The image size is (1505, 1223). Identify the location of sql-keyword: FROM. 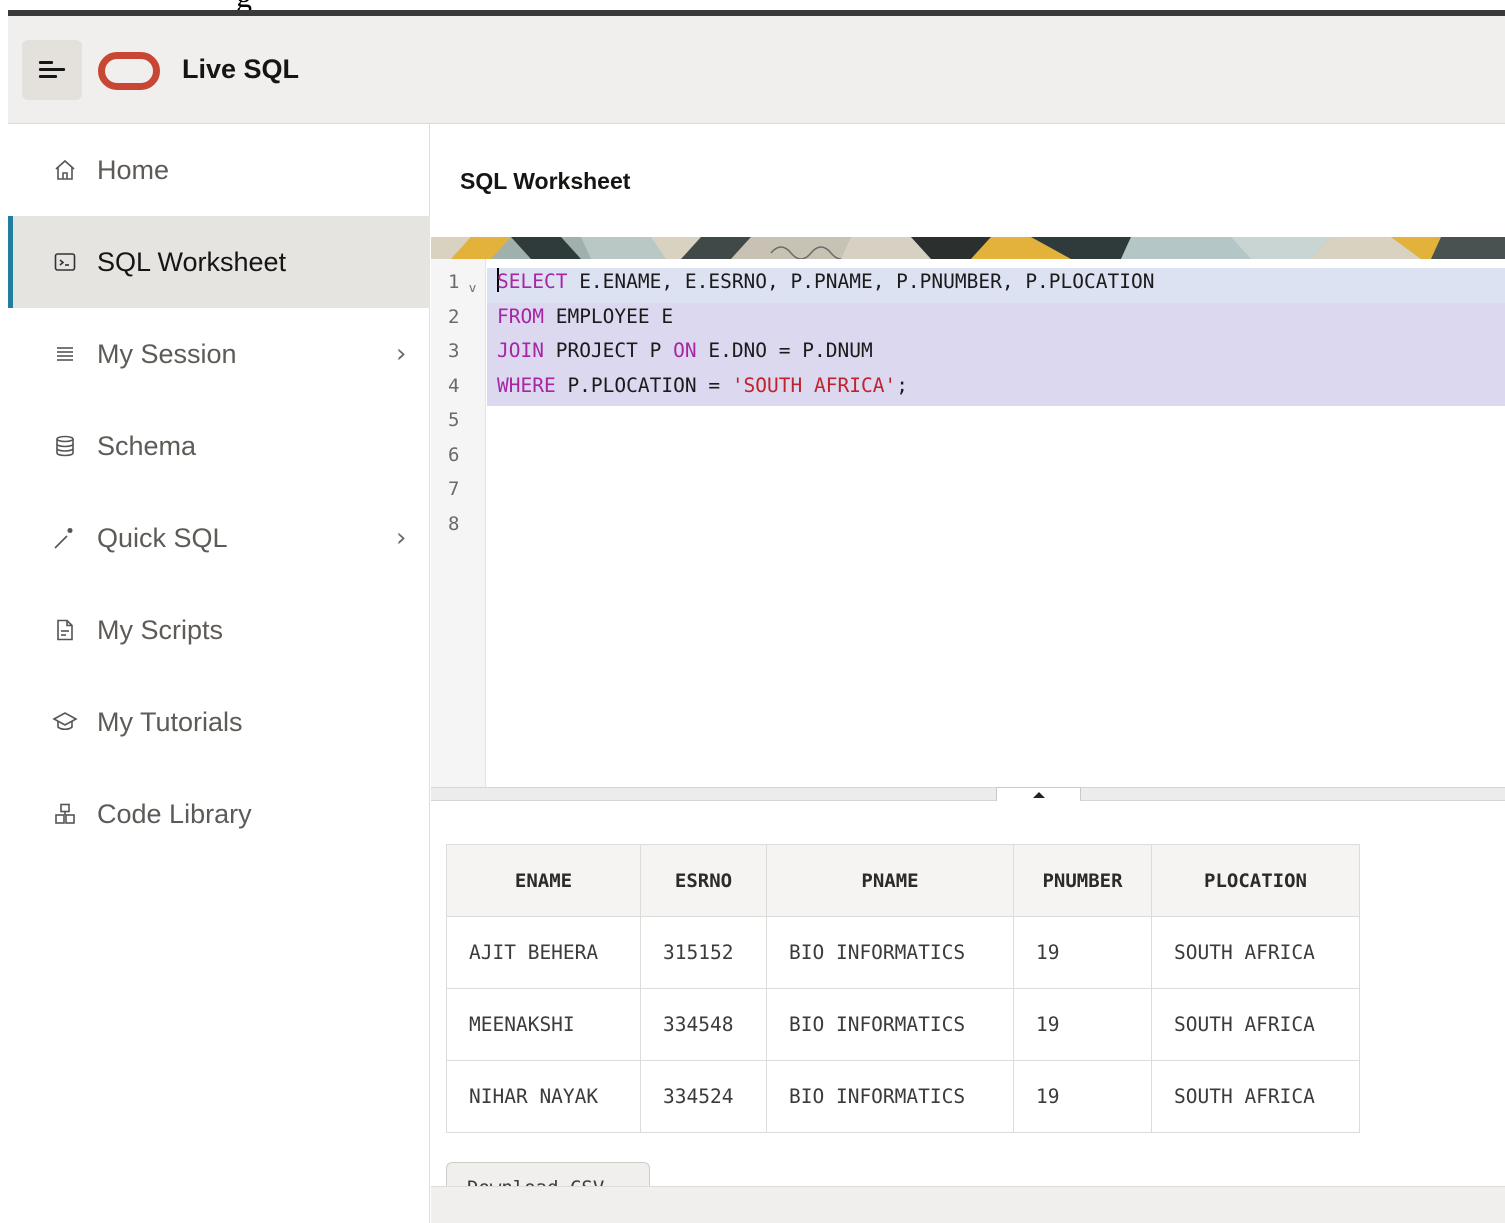
(520, 316).